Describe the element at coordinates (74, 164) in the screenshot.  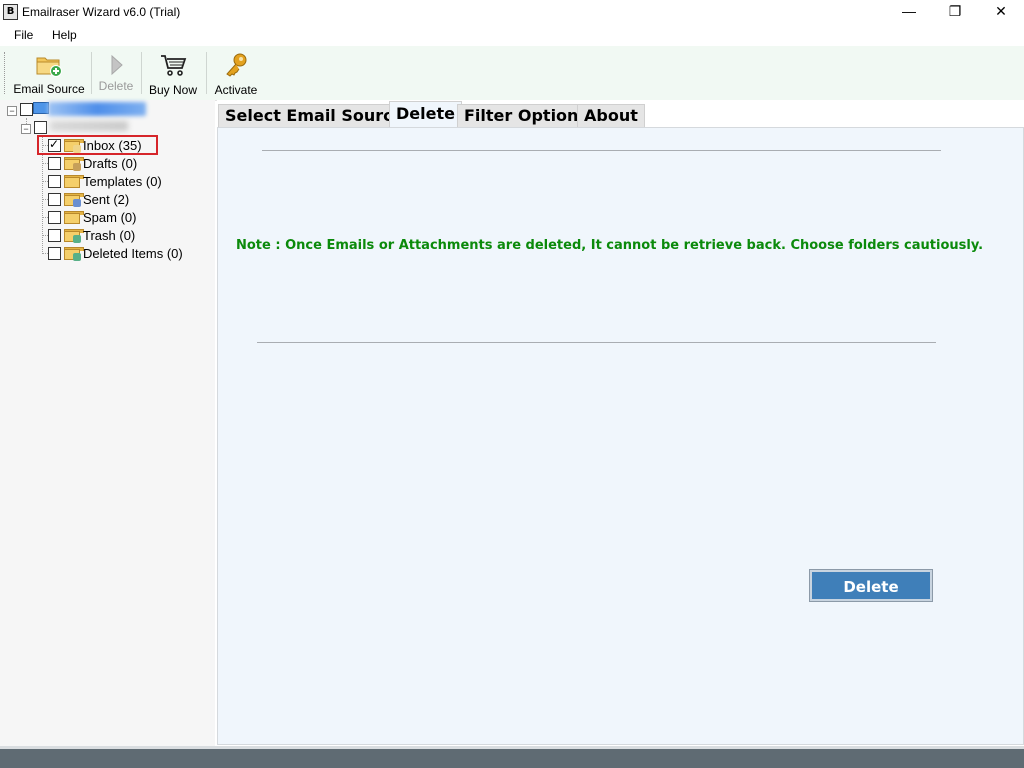
I see `drafts-folder-icon` at that location.